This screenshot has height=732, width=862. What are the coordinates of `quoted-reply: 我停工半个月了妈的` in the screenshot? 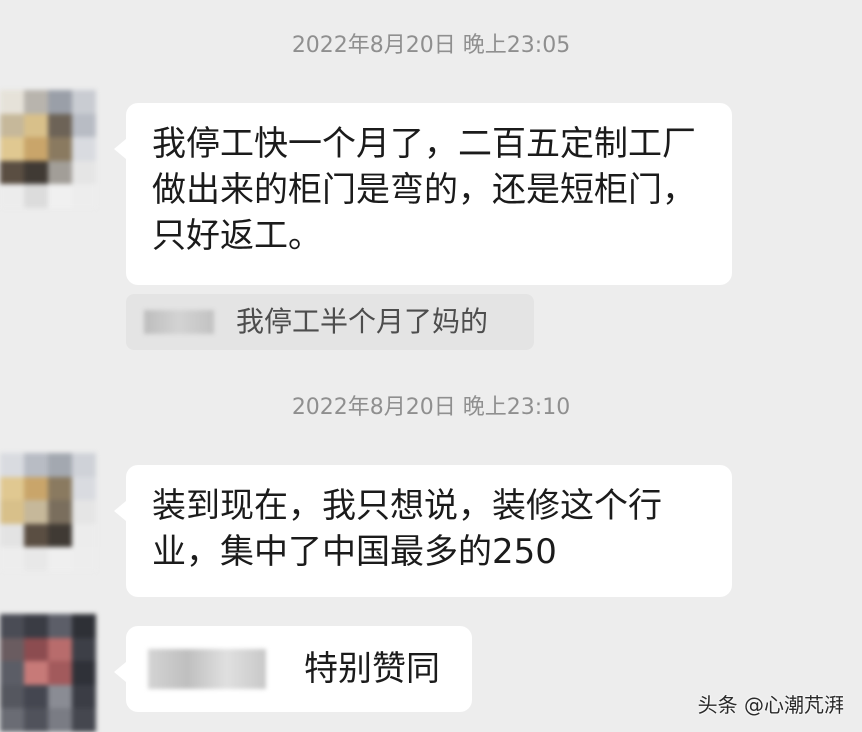 It's located at (330, 322).